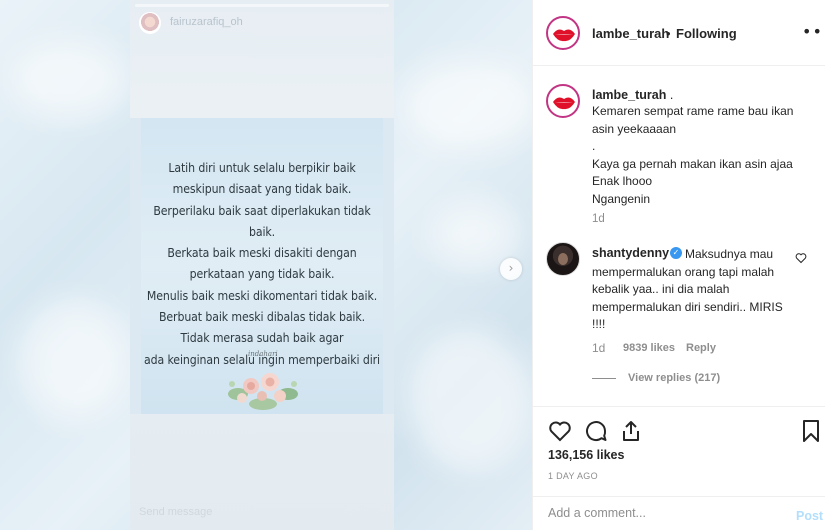 The width and height of the screenshot is (825, 530). Describe the element at coordinates (573, 476) in the screenshot. I see `post-time: 1 DAY AGO` at that location.